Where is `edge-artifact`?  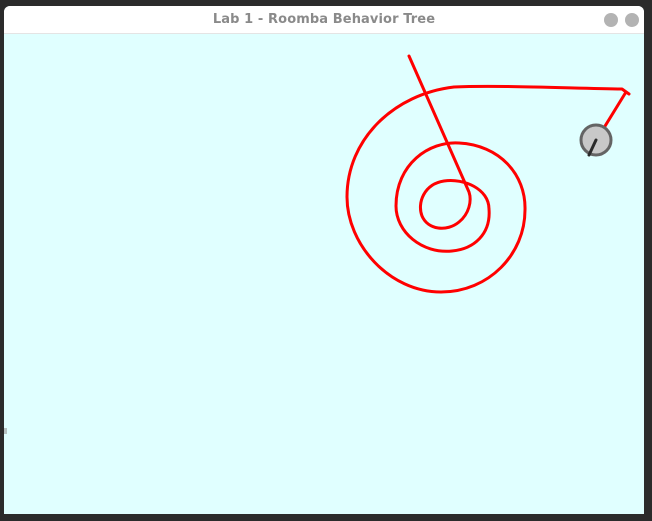
edge-artifact is located at coordinates (5, 431).